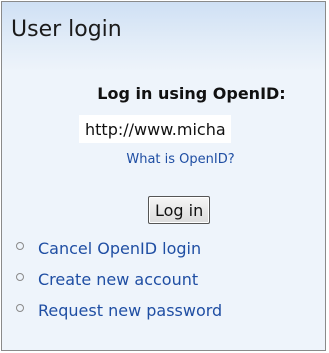 This screenshot has height=353, width=329. What do you see at coordinates (66, 29) in the screenshot?
I see `block-title: User login` at bounding box center [66, 29].